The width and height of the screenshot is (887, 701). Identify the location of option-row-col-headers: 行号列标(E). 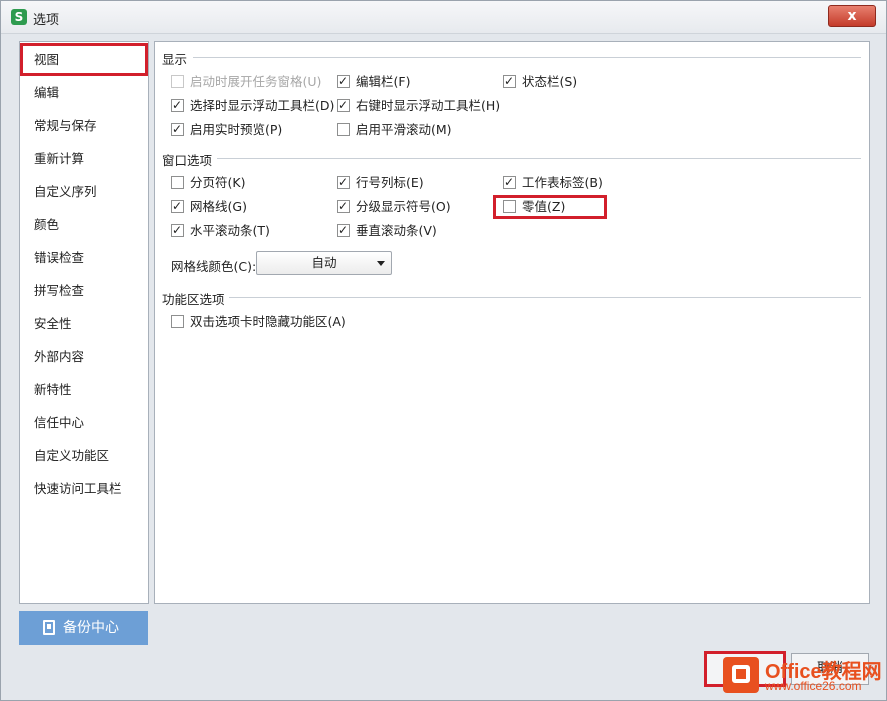
(380, 182).